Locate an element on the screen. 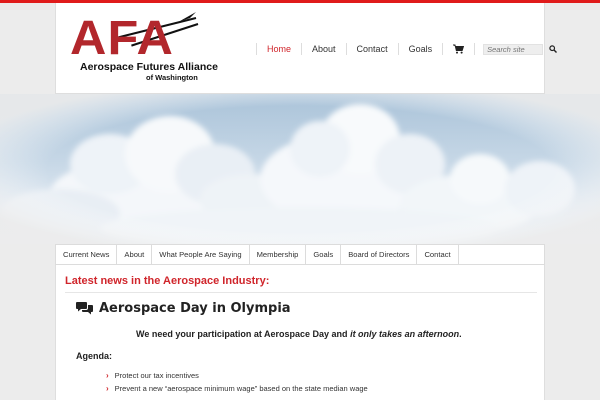  main-nav: Home About Contact Goals is located at coordinates (407, 49).